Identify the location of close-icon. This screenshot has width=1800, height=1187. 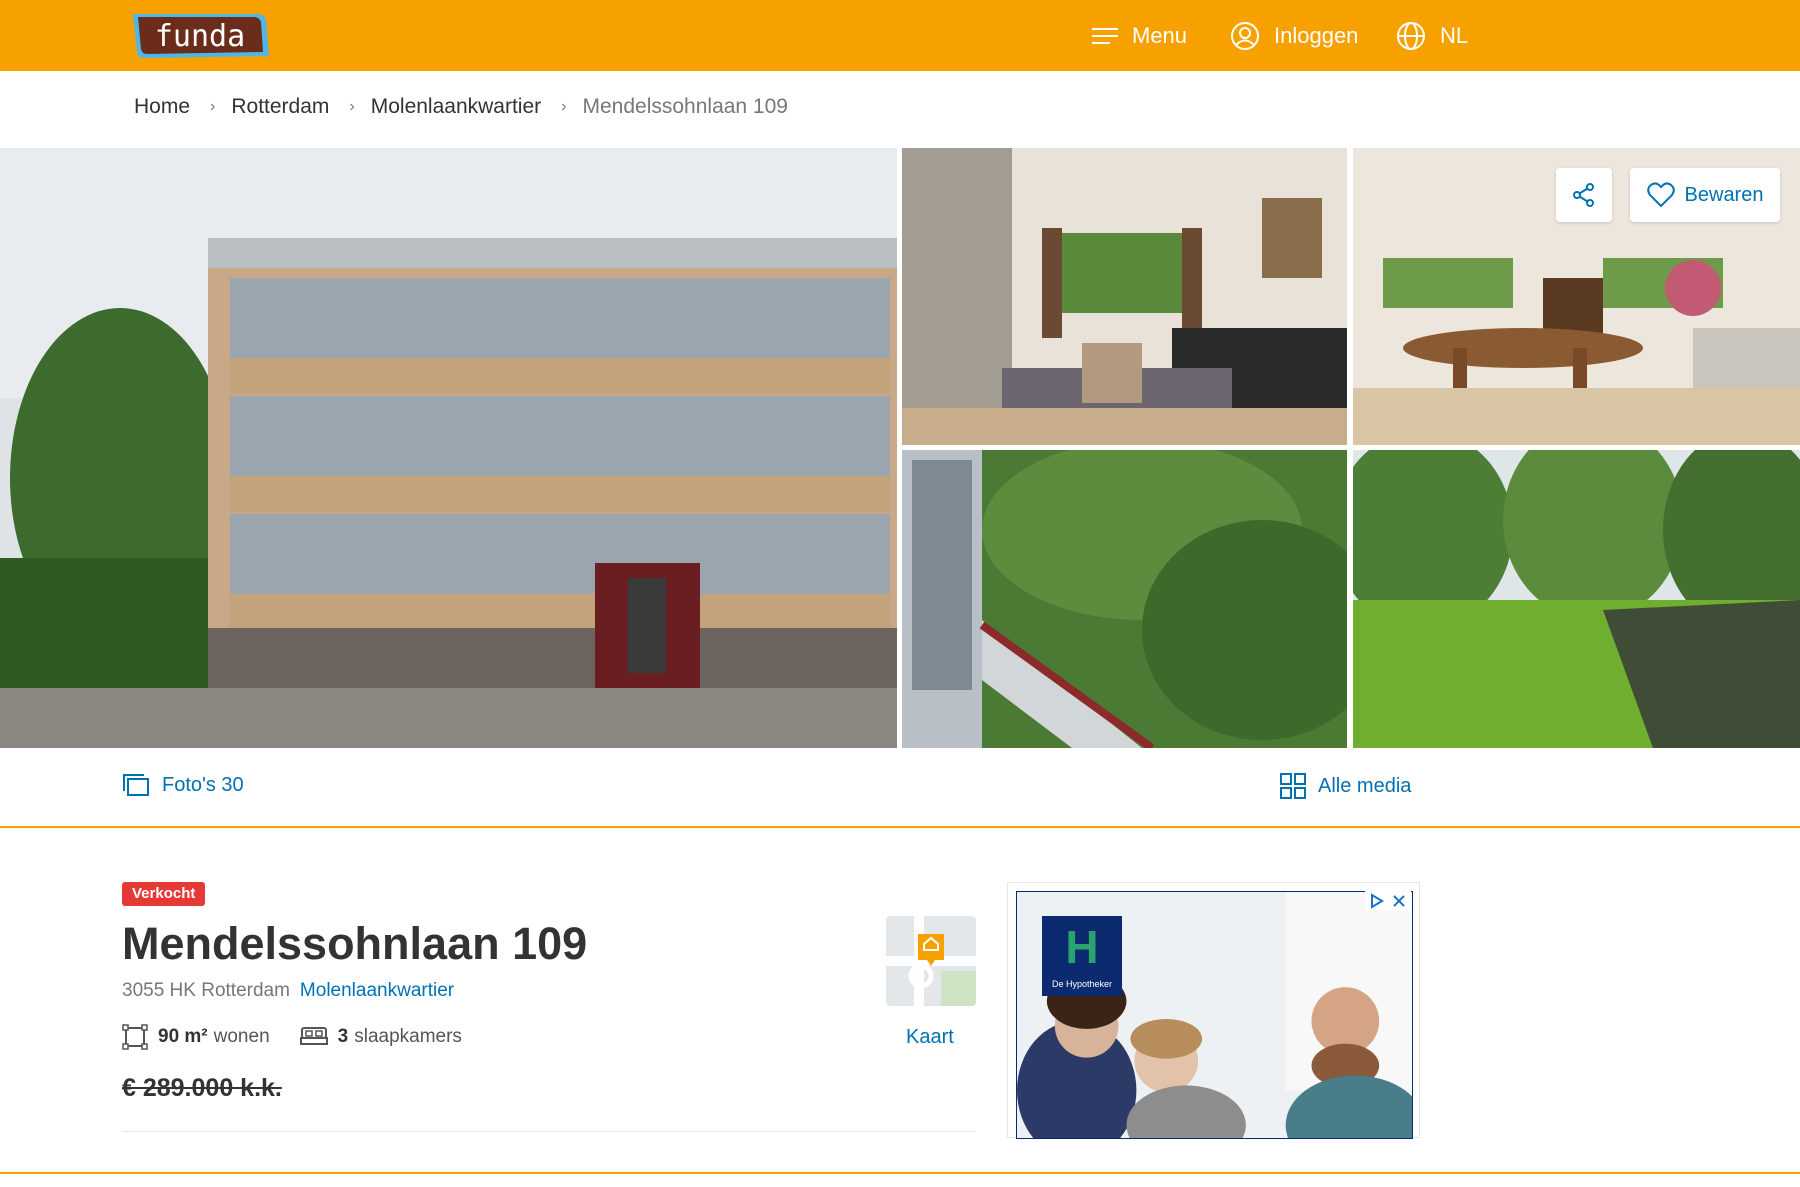
(1399, 901).